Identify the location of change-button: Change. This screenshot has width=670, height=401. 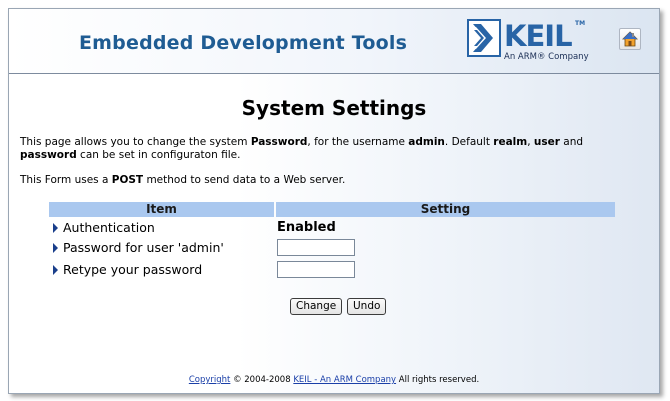
(316, 306).